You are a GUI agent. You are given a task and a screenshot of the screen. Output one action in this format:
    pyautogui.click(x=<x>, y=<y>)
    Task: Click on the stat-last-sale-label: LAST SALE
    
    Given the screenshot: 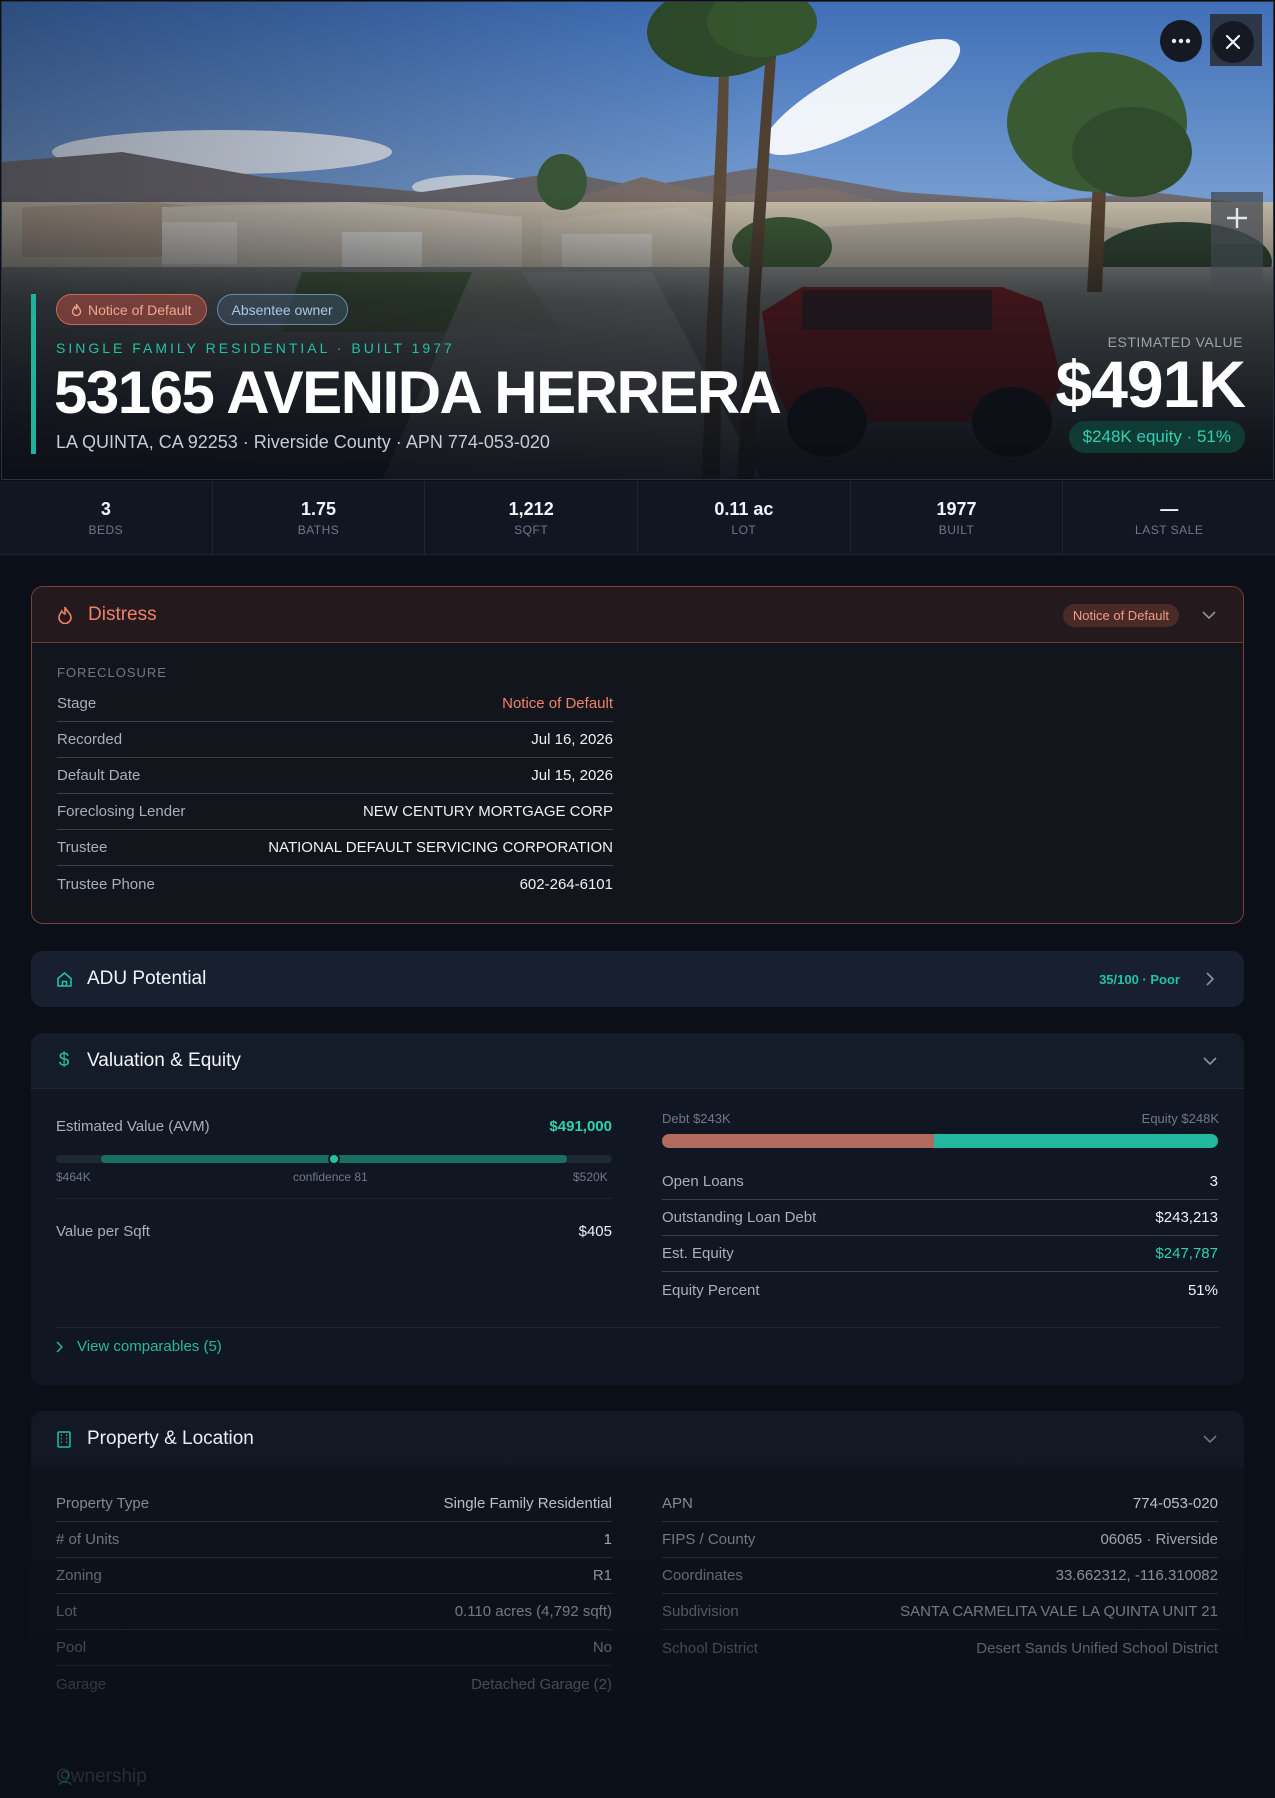 What is the action you would take?
    pyautogui.click(x=1169, y=529)
    